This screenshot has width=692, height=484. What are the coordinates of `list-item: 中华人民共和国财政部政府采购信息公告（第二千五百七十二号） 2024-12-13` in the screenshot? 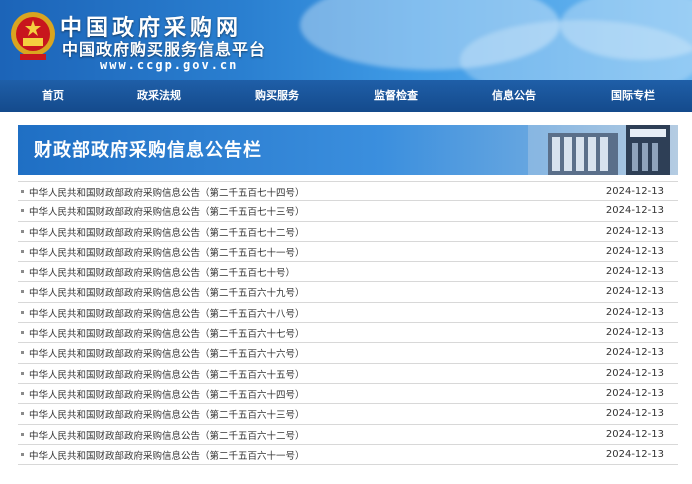 It's located at (348, 232).